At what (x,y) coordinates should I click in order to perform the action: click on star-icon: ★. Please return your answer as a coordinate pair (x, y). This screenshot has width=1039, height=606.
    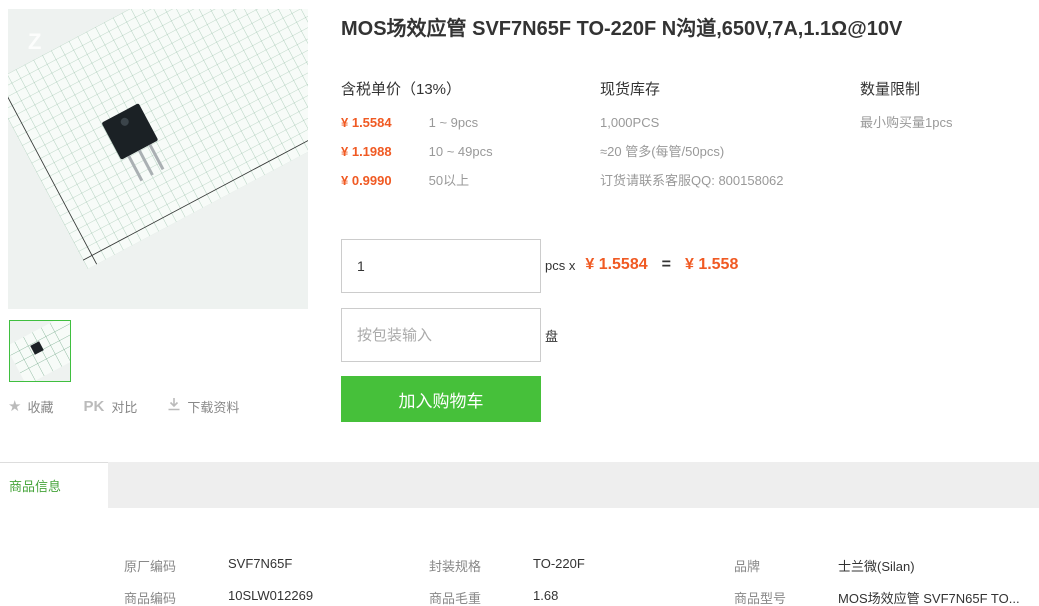
    Looking at the image, I should click on (15, 406).